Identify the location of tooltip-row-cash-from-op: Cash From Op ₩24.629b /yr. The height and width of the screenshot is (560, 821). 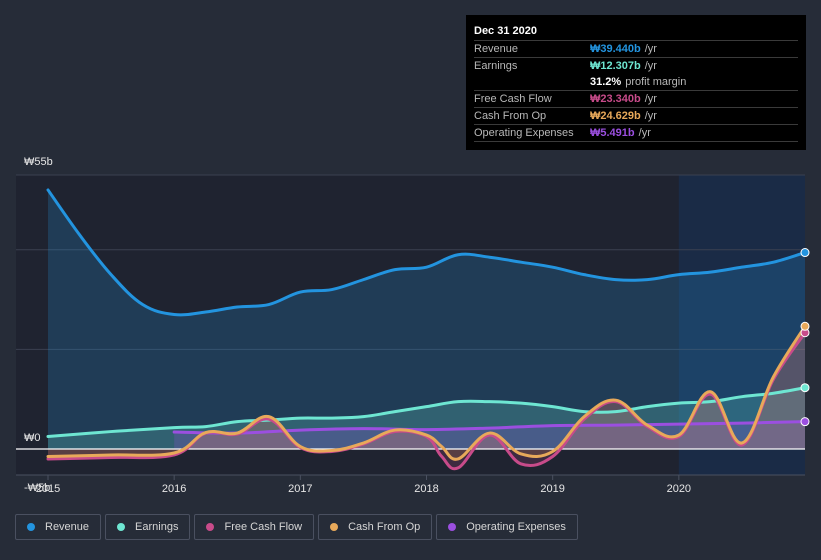
(636, 116).